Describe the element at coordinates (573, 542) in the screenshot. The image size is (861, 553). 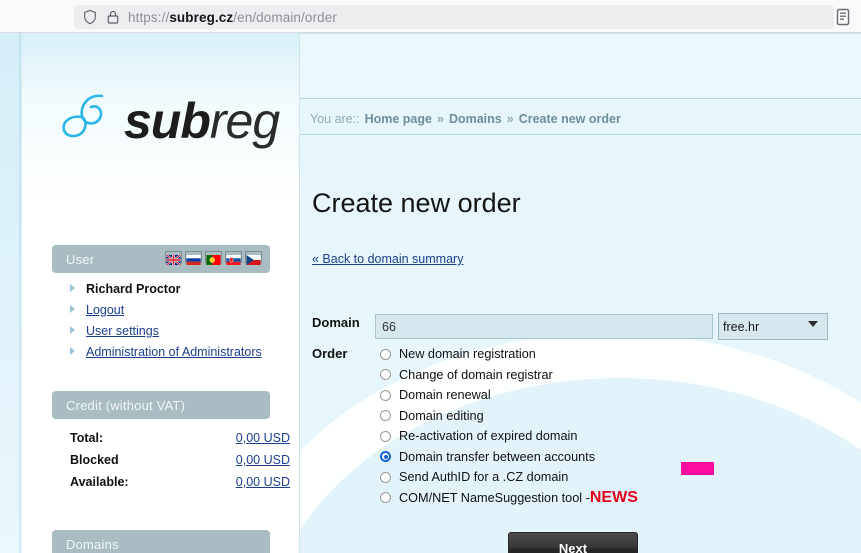
I see `next-button: Next` at that location.